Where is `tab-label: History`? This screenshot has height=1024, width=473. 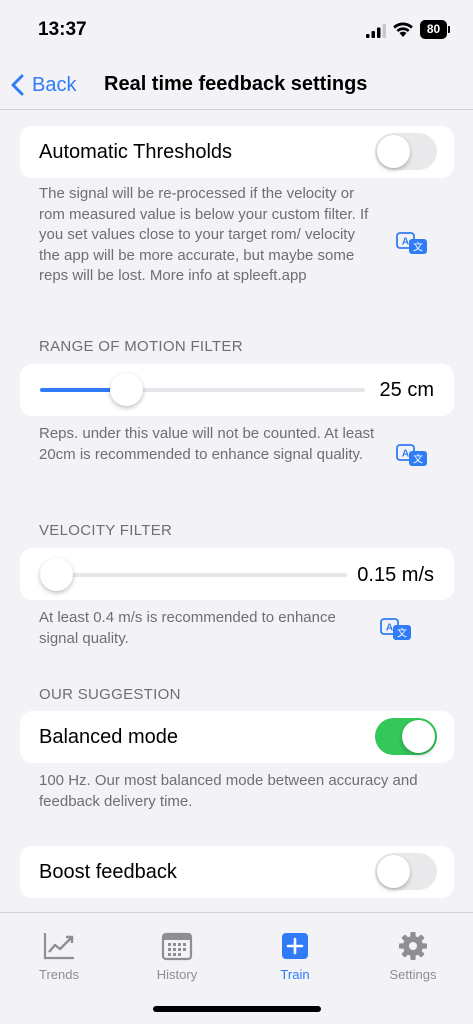
tab-label: History is located at coordinates (177, 974).